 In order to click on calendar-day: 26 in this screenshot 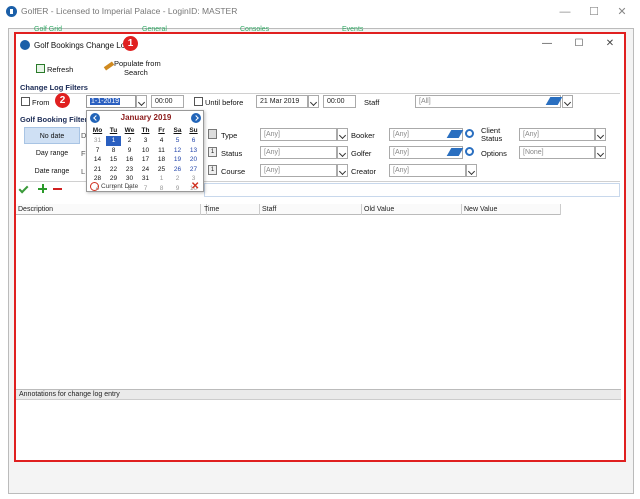, I will do `click(177, 170)`.